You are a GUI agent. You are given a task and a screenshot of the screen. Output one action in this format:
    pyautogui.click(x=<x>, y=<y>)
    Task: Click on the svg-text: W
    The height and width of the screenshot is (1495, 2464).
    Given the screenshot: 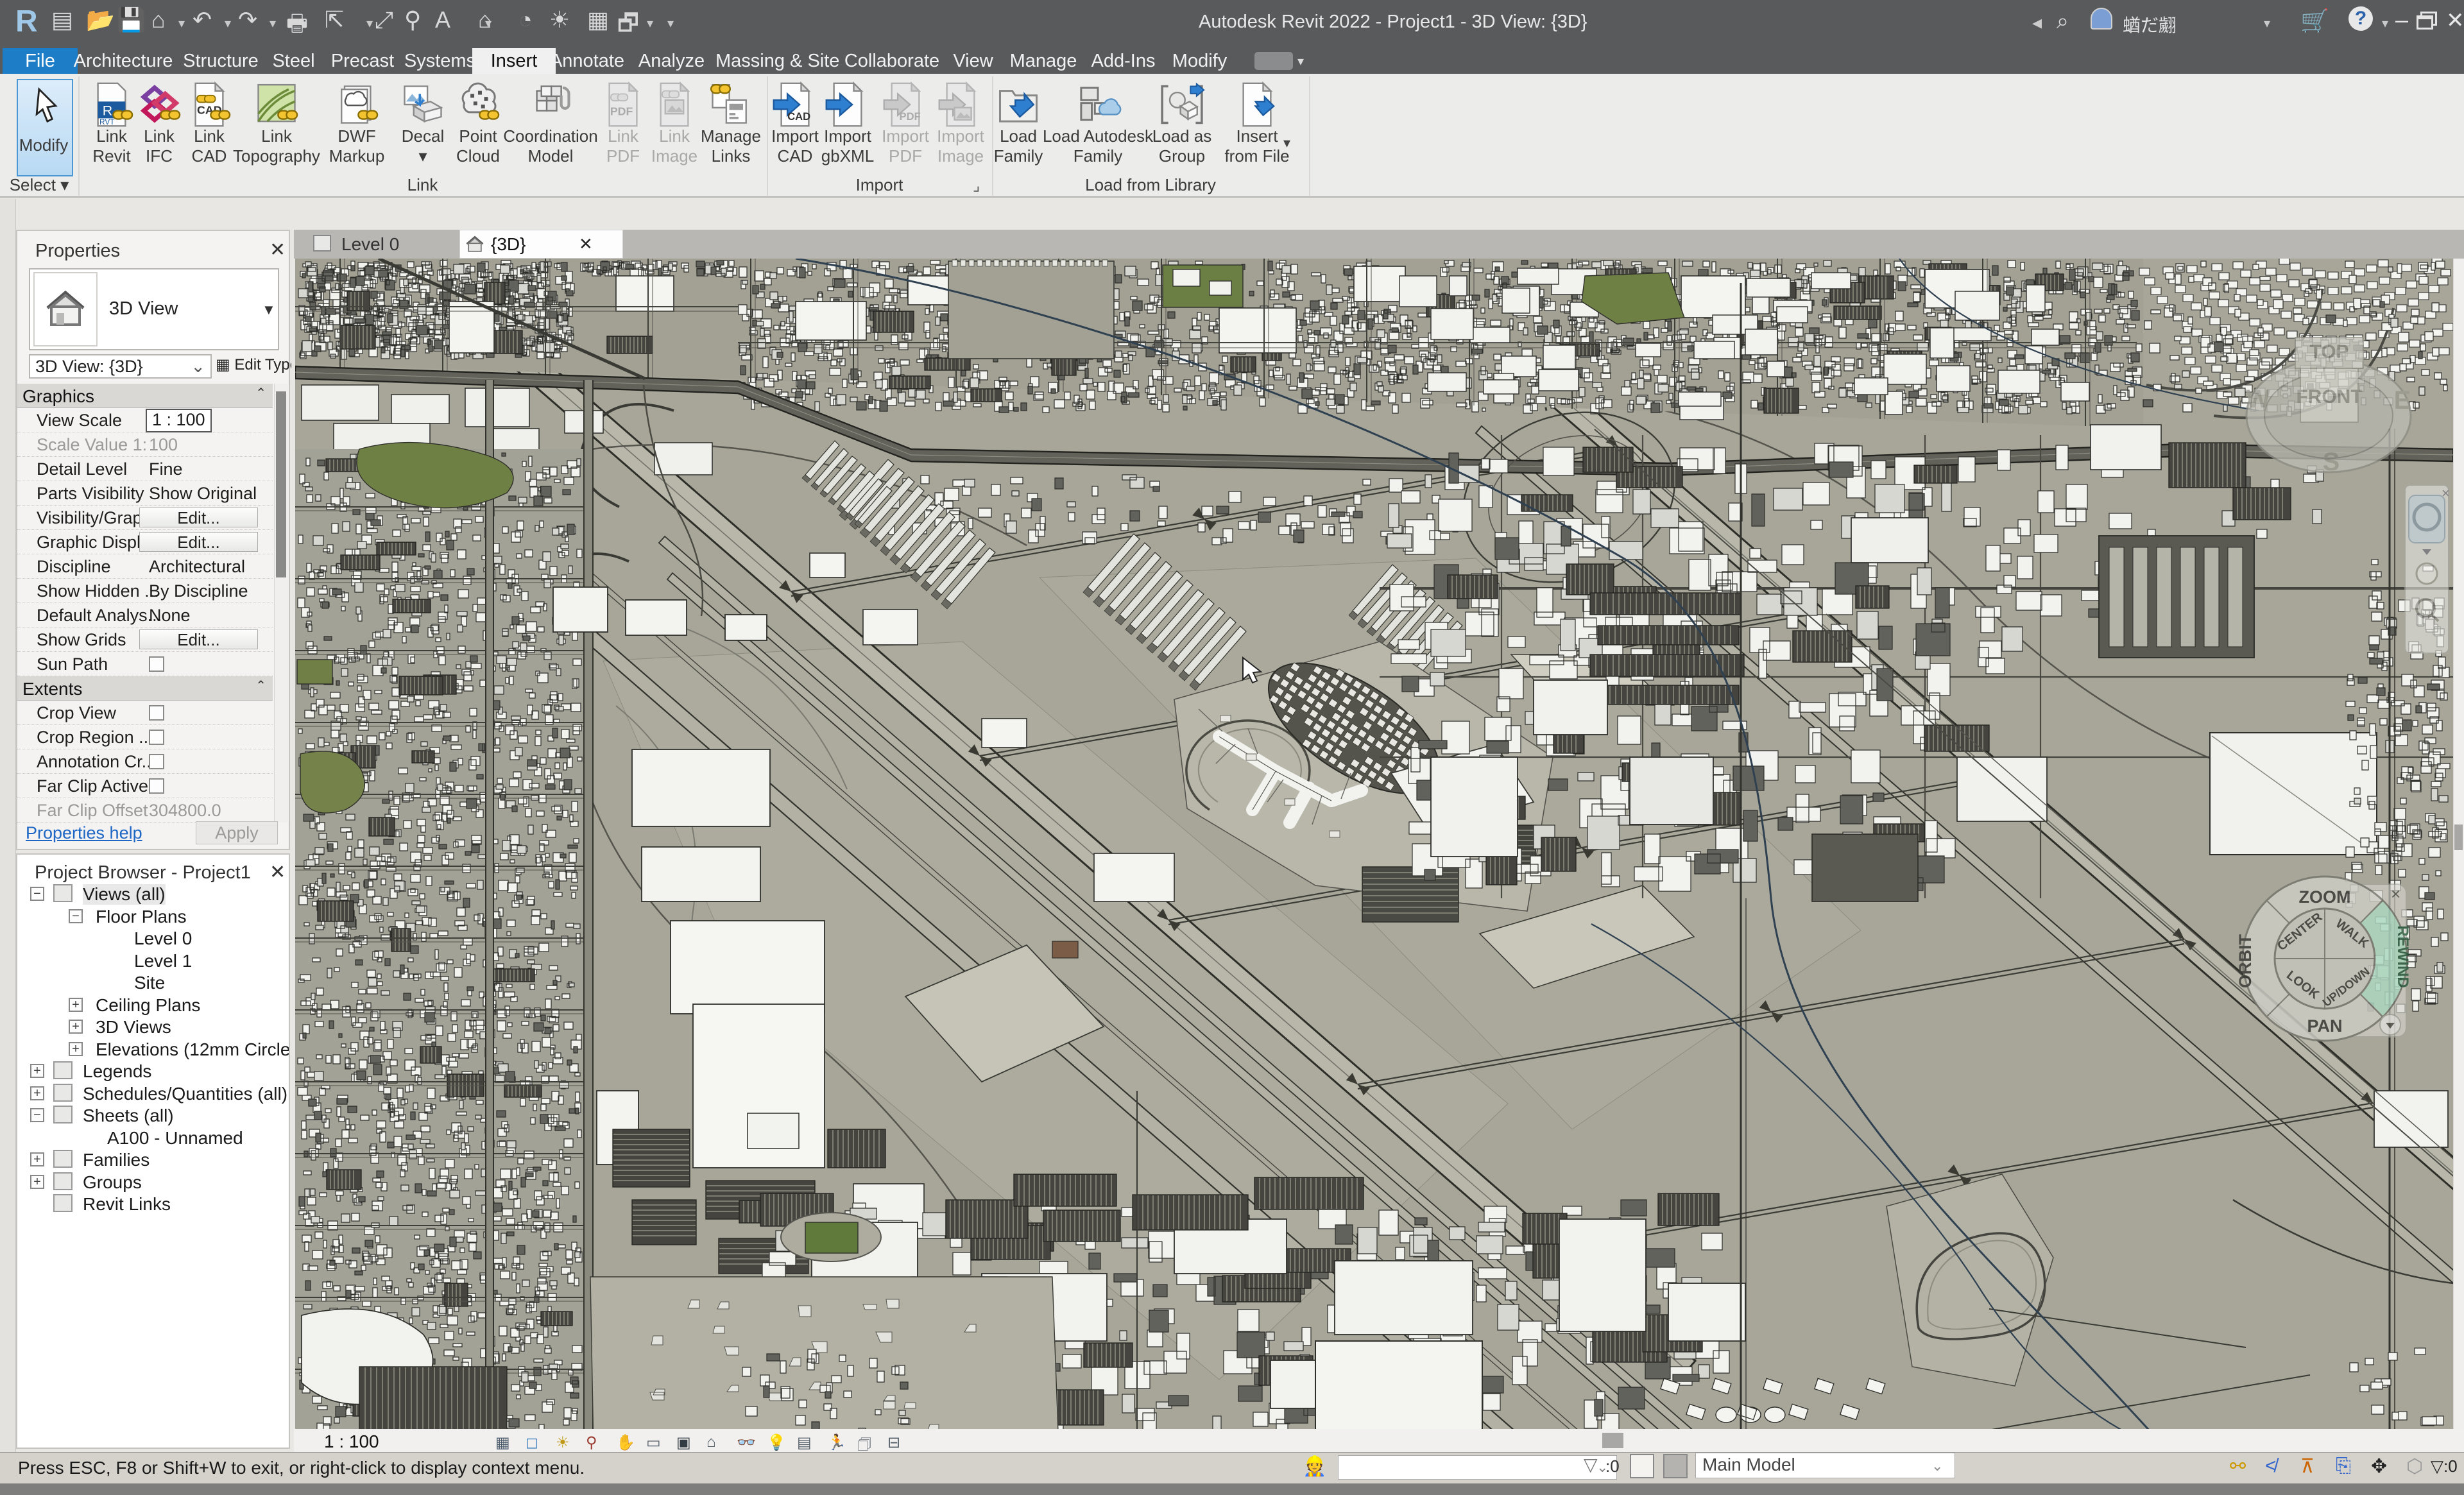 What is the action you would take?
    pyautogui.click(x=2258, y=399)
    